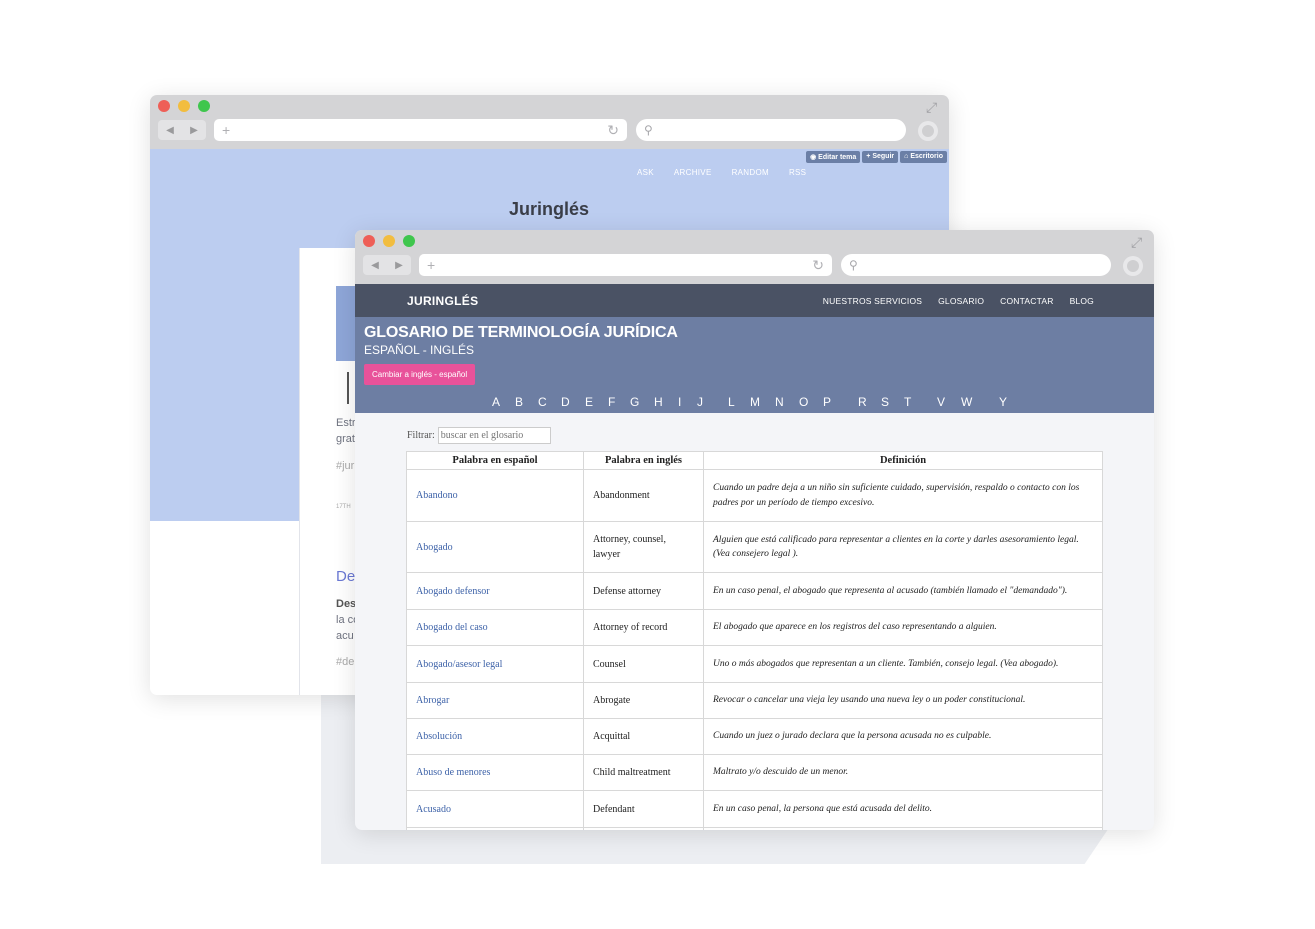 The width and height of the screenshot is (1315, 929). What do you see at coordinates (803, 402) in the screenshot?
I see `letter-link: O` at bounding box center [803, 402].